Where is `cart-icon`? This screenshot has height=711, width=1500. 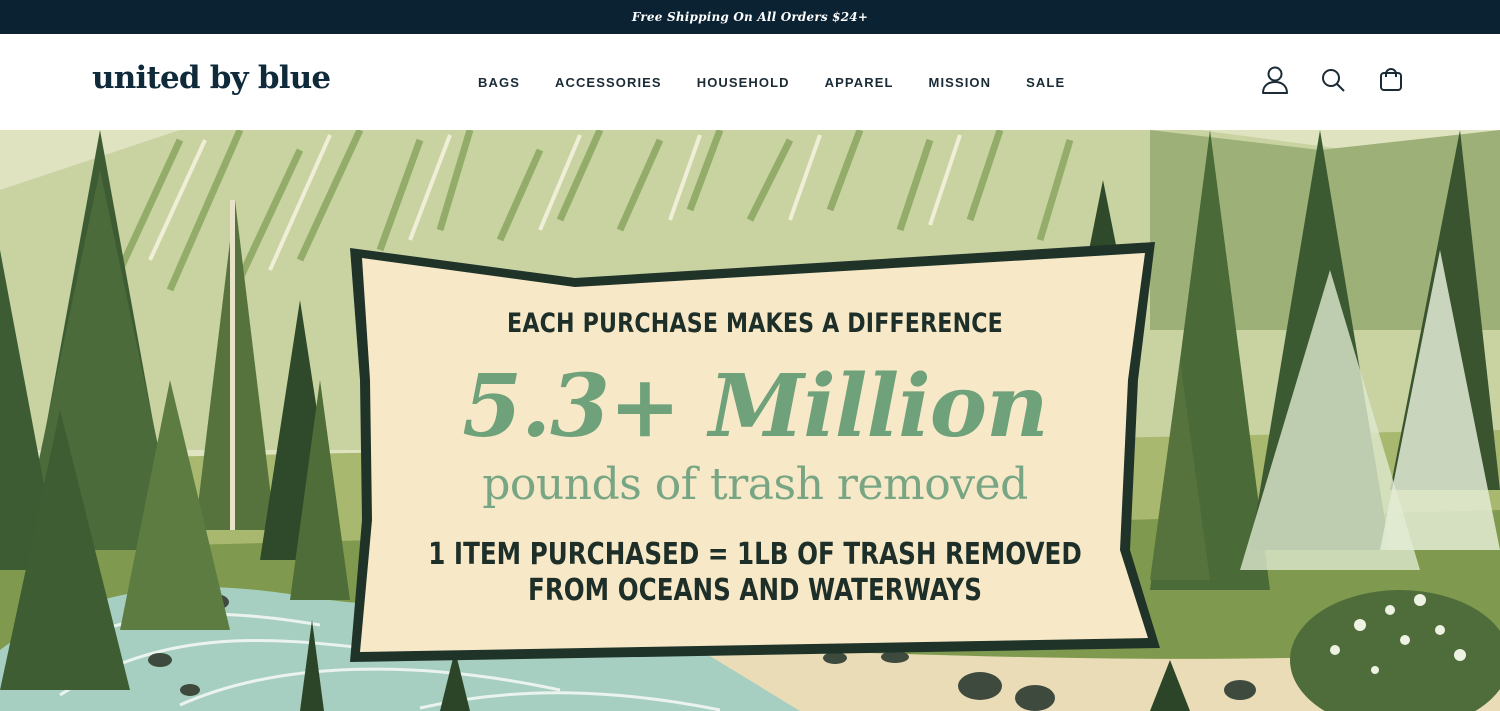 cart-icon is located at coordinates (1391, 80).